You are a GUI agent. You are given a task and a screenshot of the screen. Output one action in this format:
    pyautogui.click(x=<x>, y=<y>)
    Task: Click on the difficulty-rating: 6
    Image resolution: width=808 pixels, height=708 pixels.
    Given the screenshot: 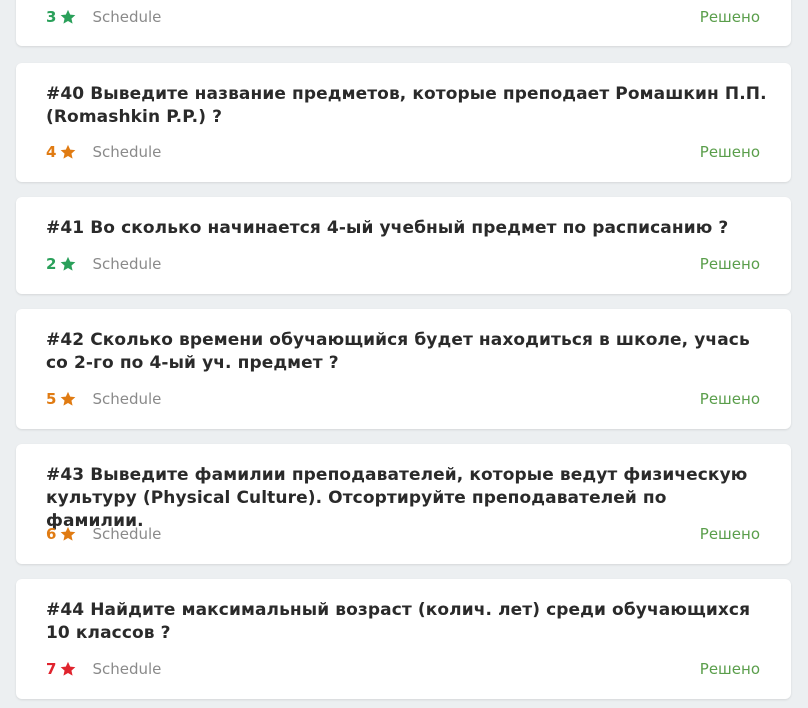 What is the action you would take?
    pyautogui.click(x=61, y=534)
    